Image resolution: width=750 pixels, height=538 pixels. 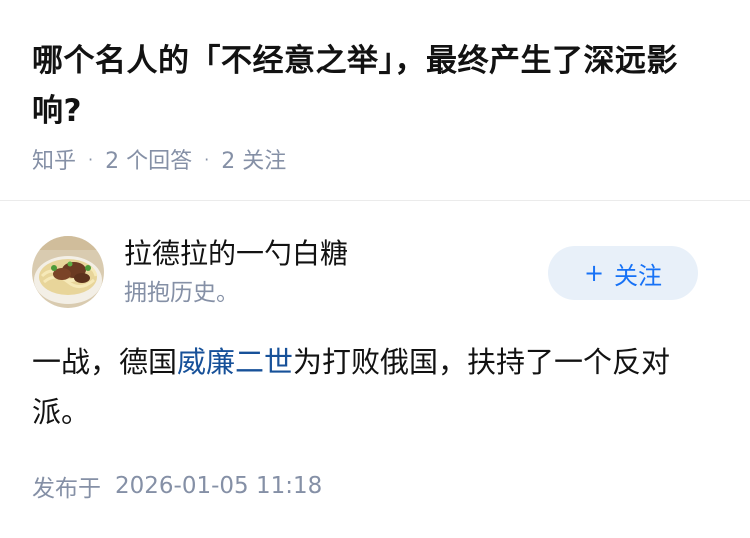 I want to click on answers-count: 2 个回答, so click(x=148, y=159).